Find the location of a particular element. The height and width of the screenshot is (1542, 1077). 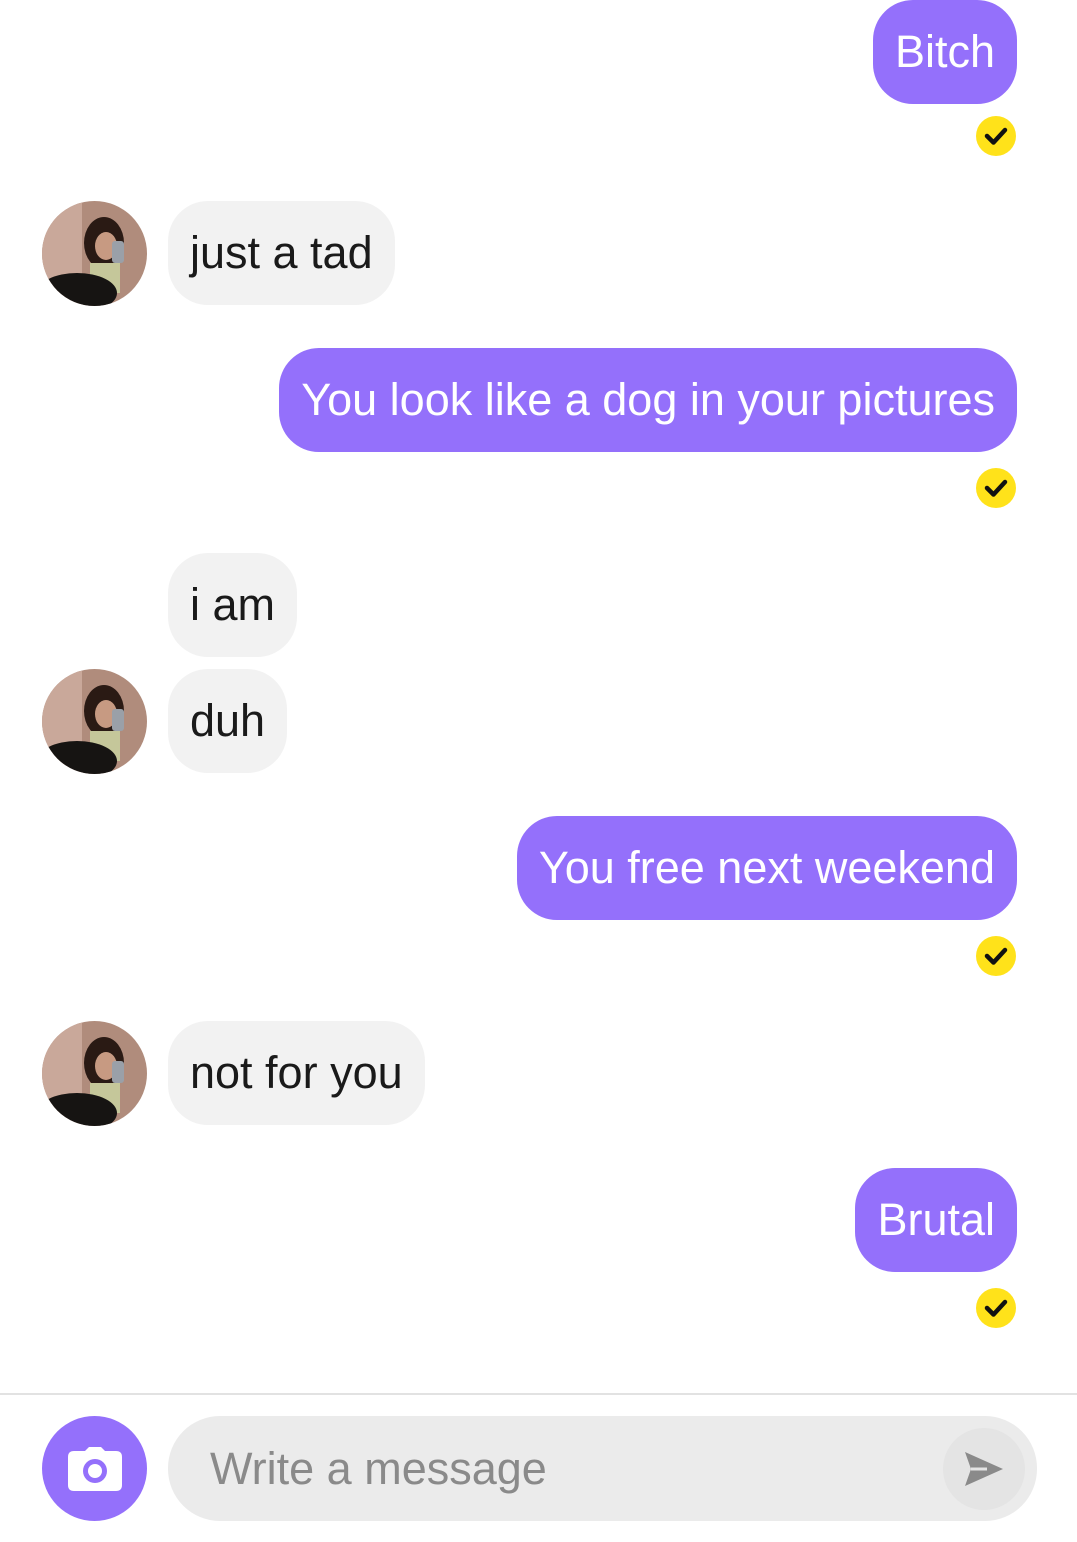

message-text: You free next weekend is located at coordinates (766, 867).